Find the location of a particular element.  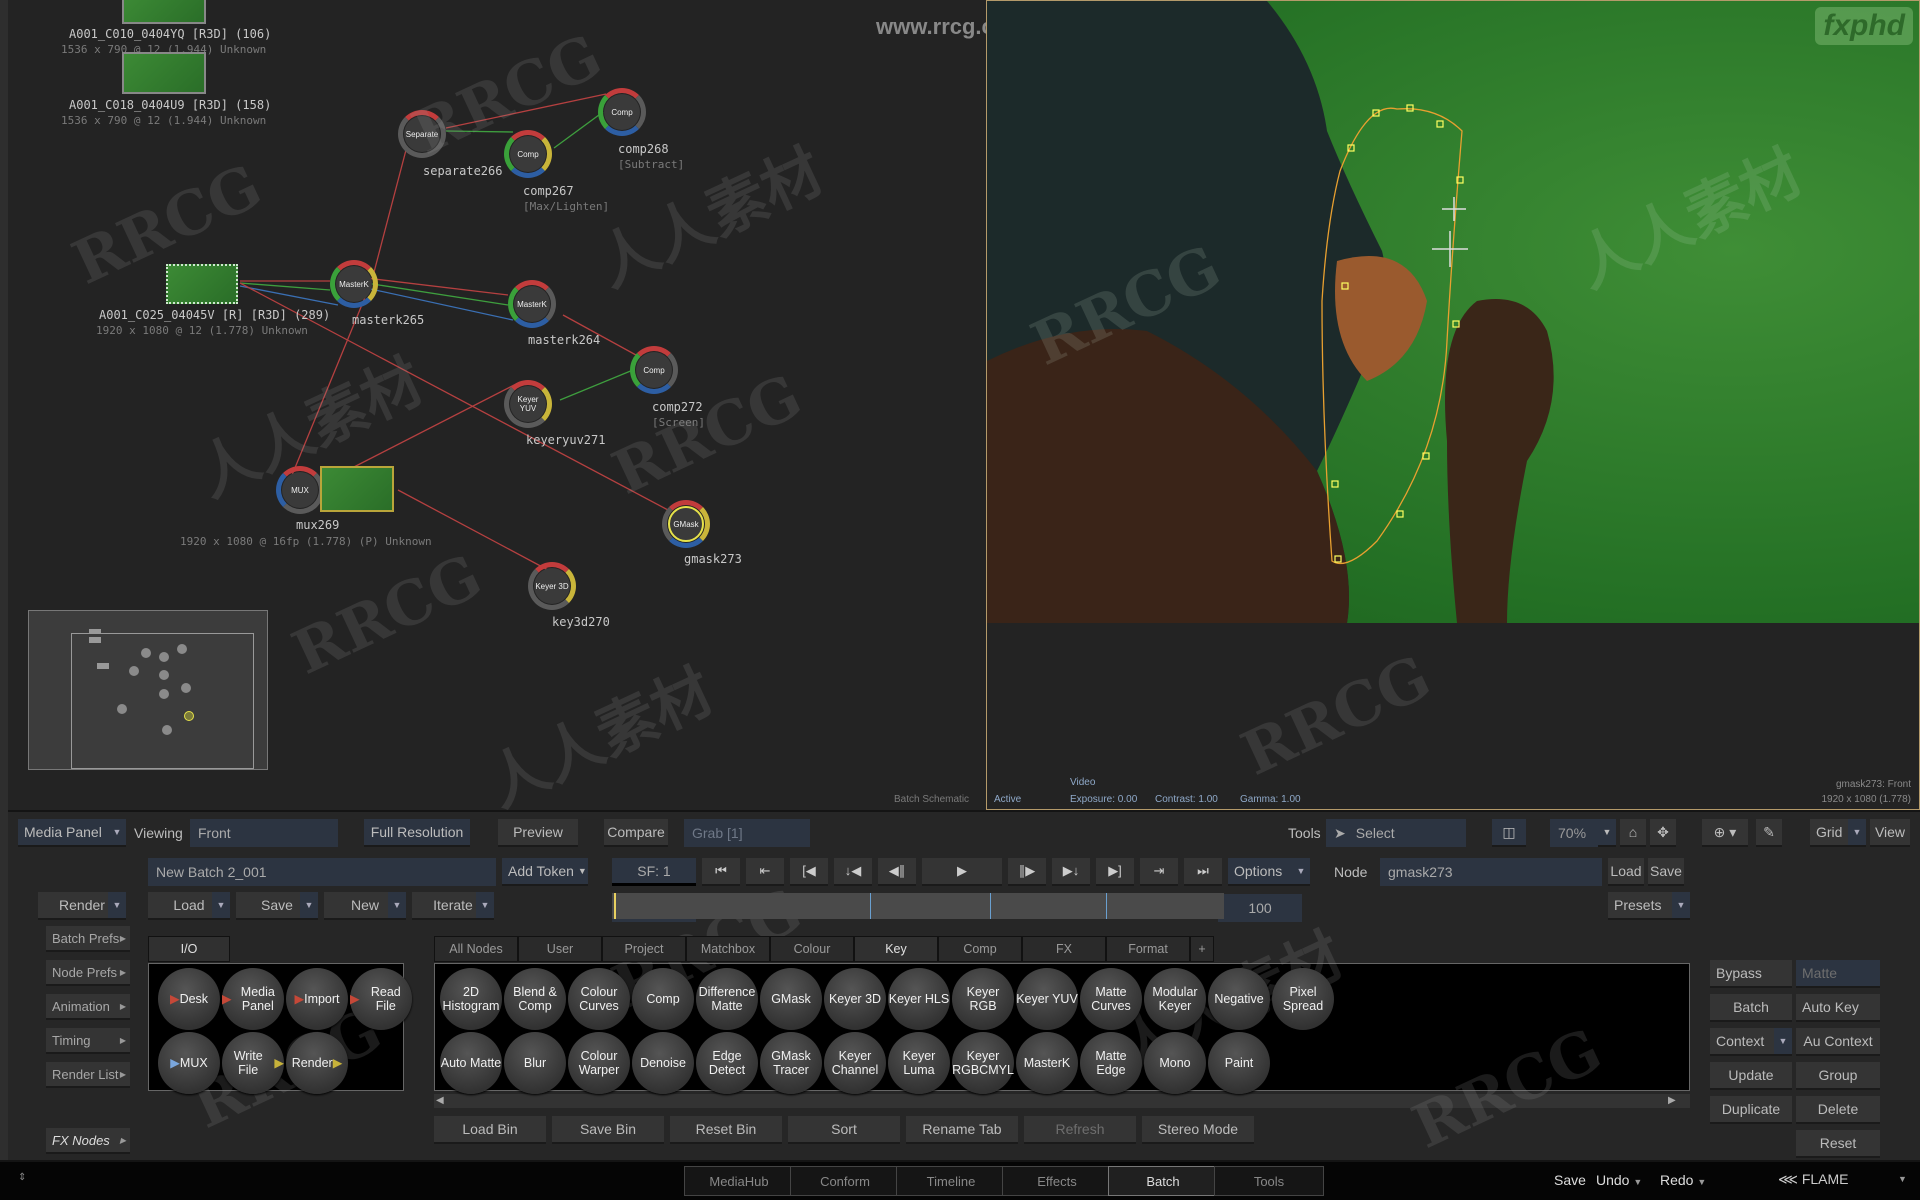

prev-keyframe-button: ⇤ is located at coordinates (765, 872).